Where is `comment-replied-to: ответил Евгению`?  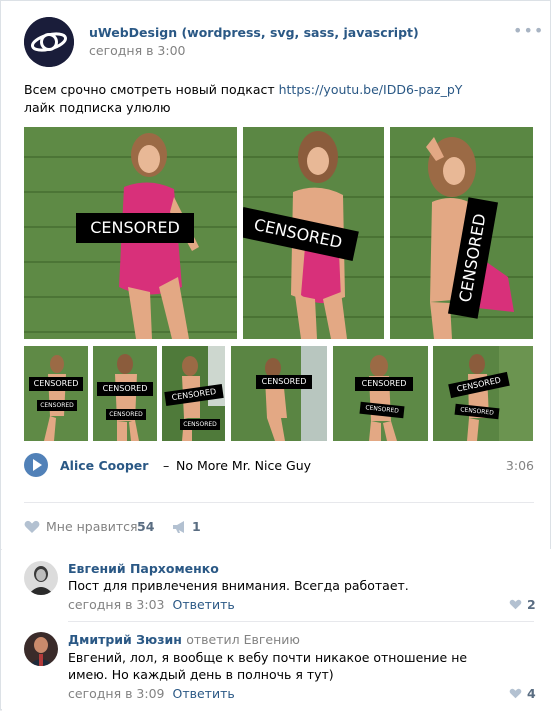
comment-replied-to: ответил Евгению is located at coordinates (243, 639).